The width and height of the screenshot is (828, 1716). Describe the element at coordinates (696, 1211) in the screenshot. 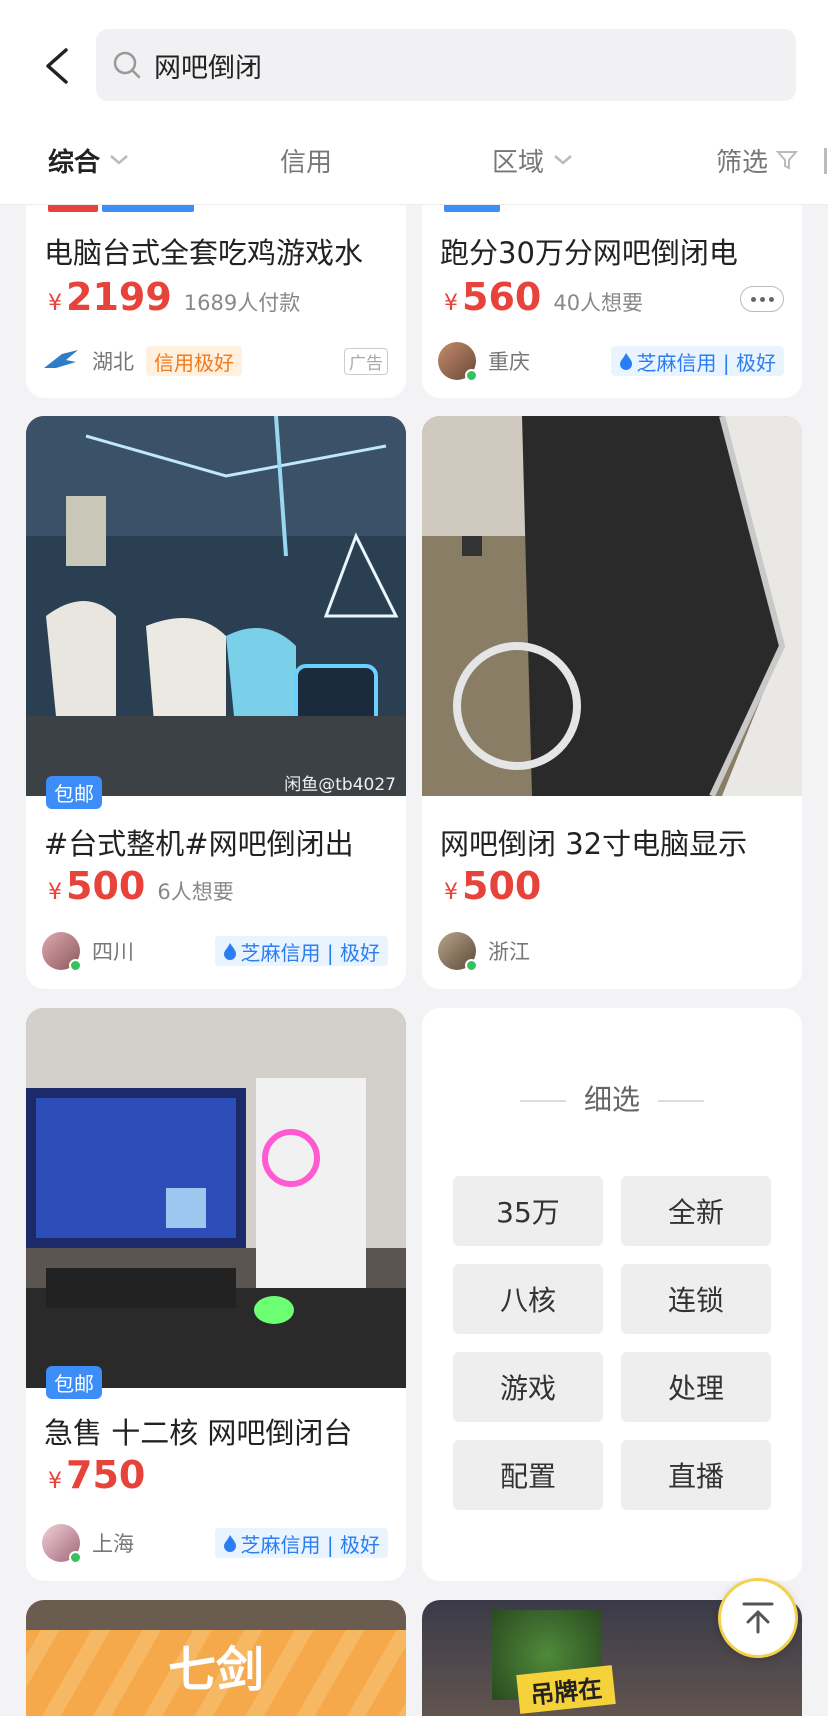

I see `filter-chip: 全新` at that location.